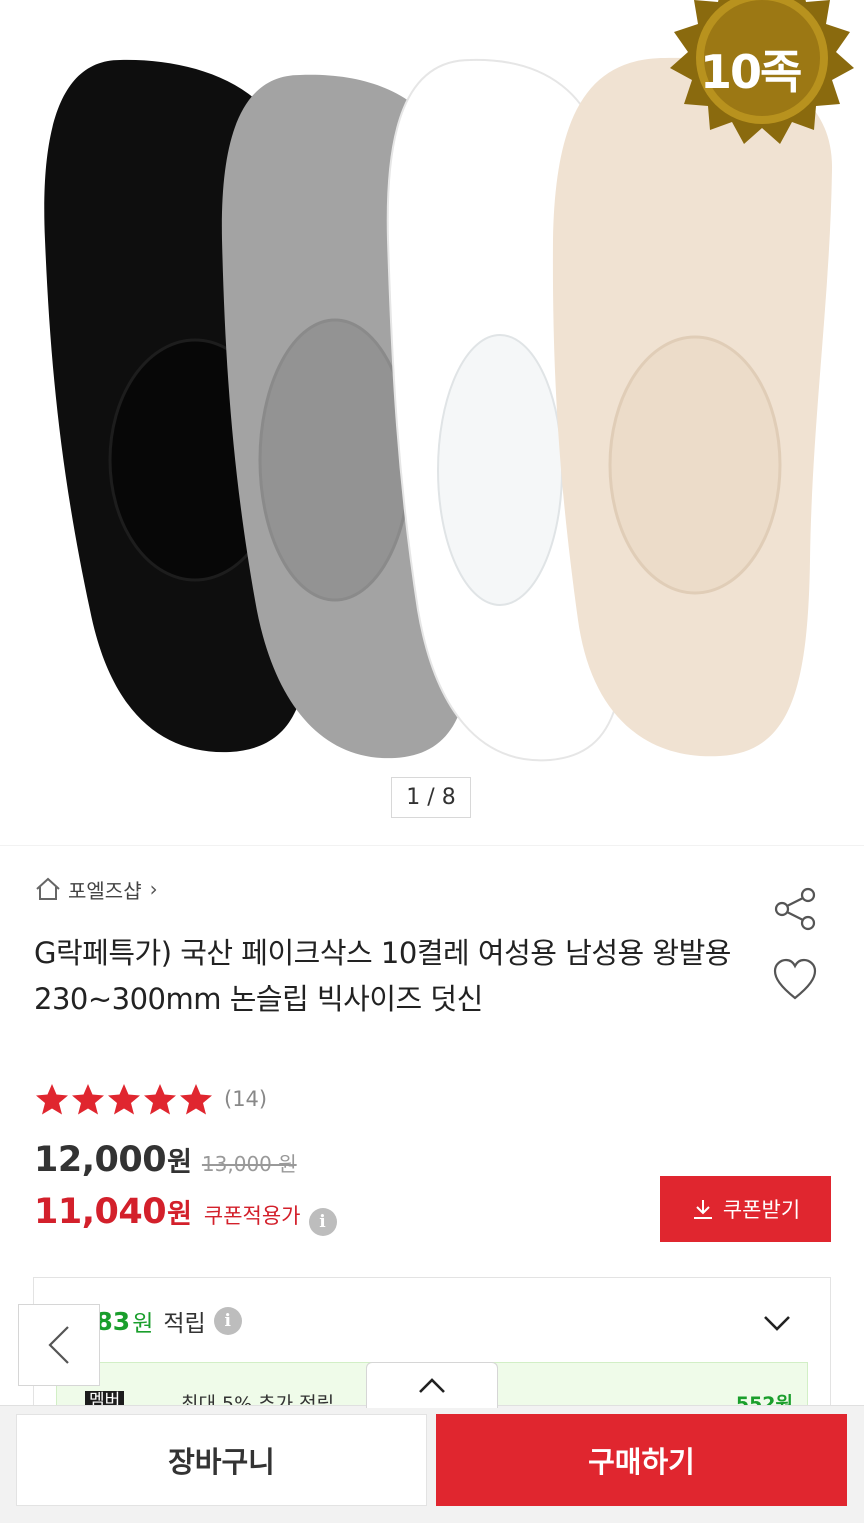 This screenshot has height=1523, width=864. What do you see at coordinates (184, 1324) in the screenshot?
I see `points-label: 적립` at bounding box center [184, 1324].